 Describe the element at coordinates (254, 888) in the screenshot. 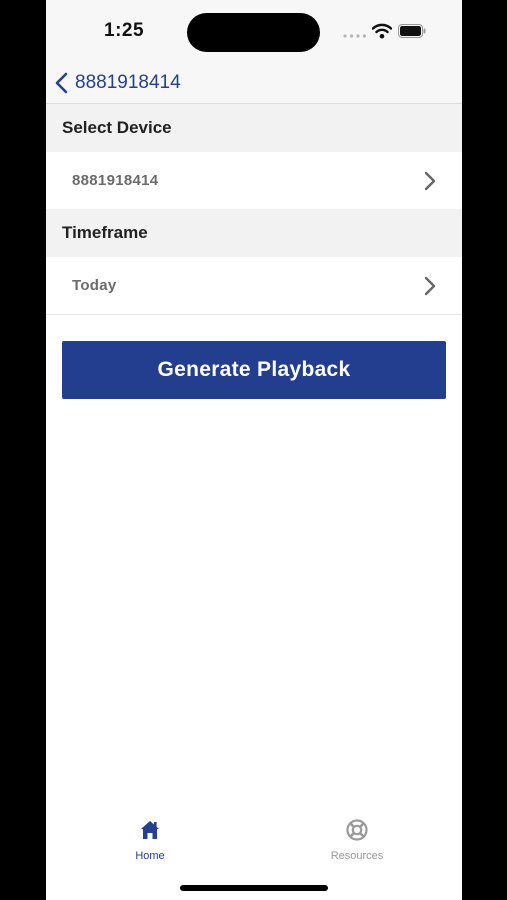

I see `home-indicator` at that location.